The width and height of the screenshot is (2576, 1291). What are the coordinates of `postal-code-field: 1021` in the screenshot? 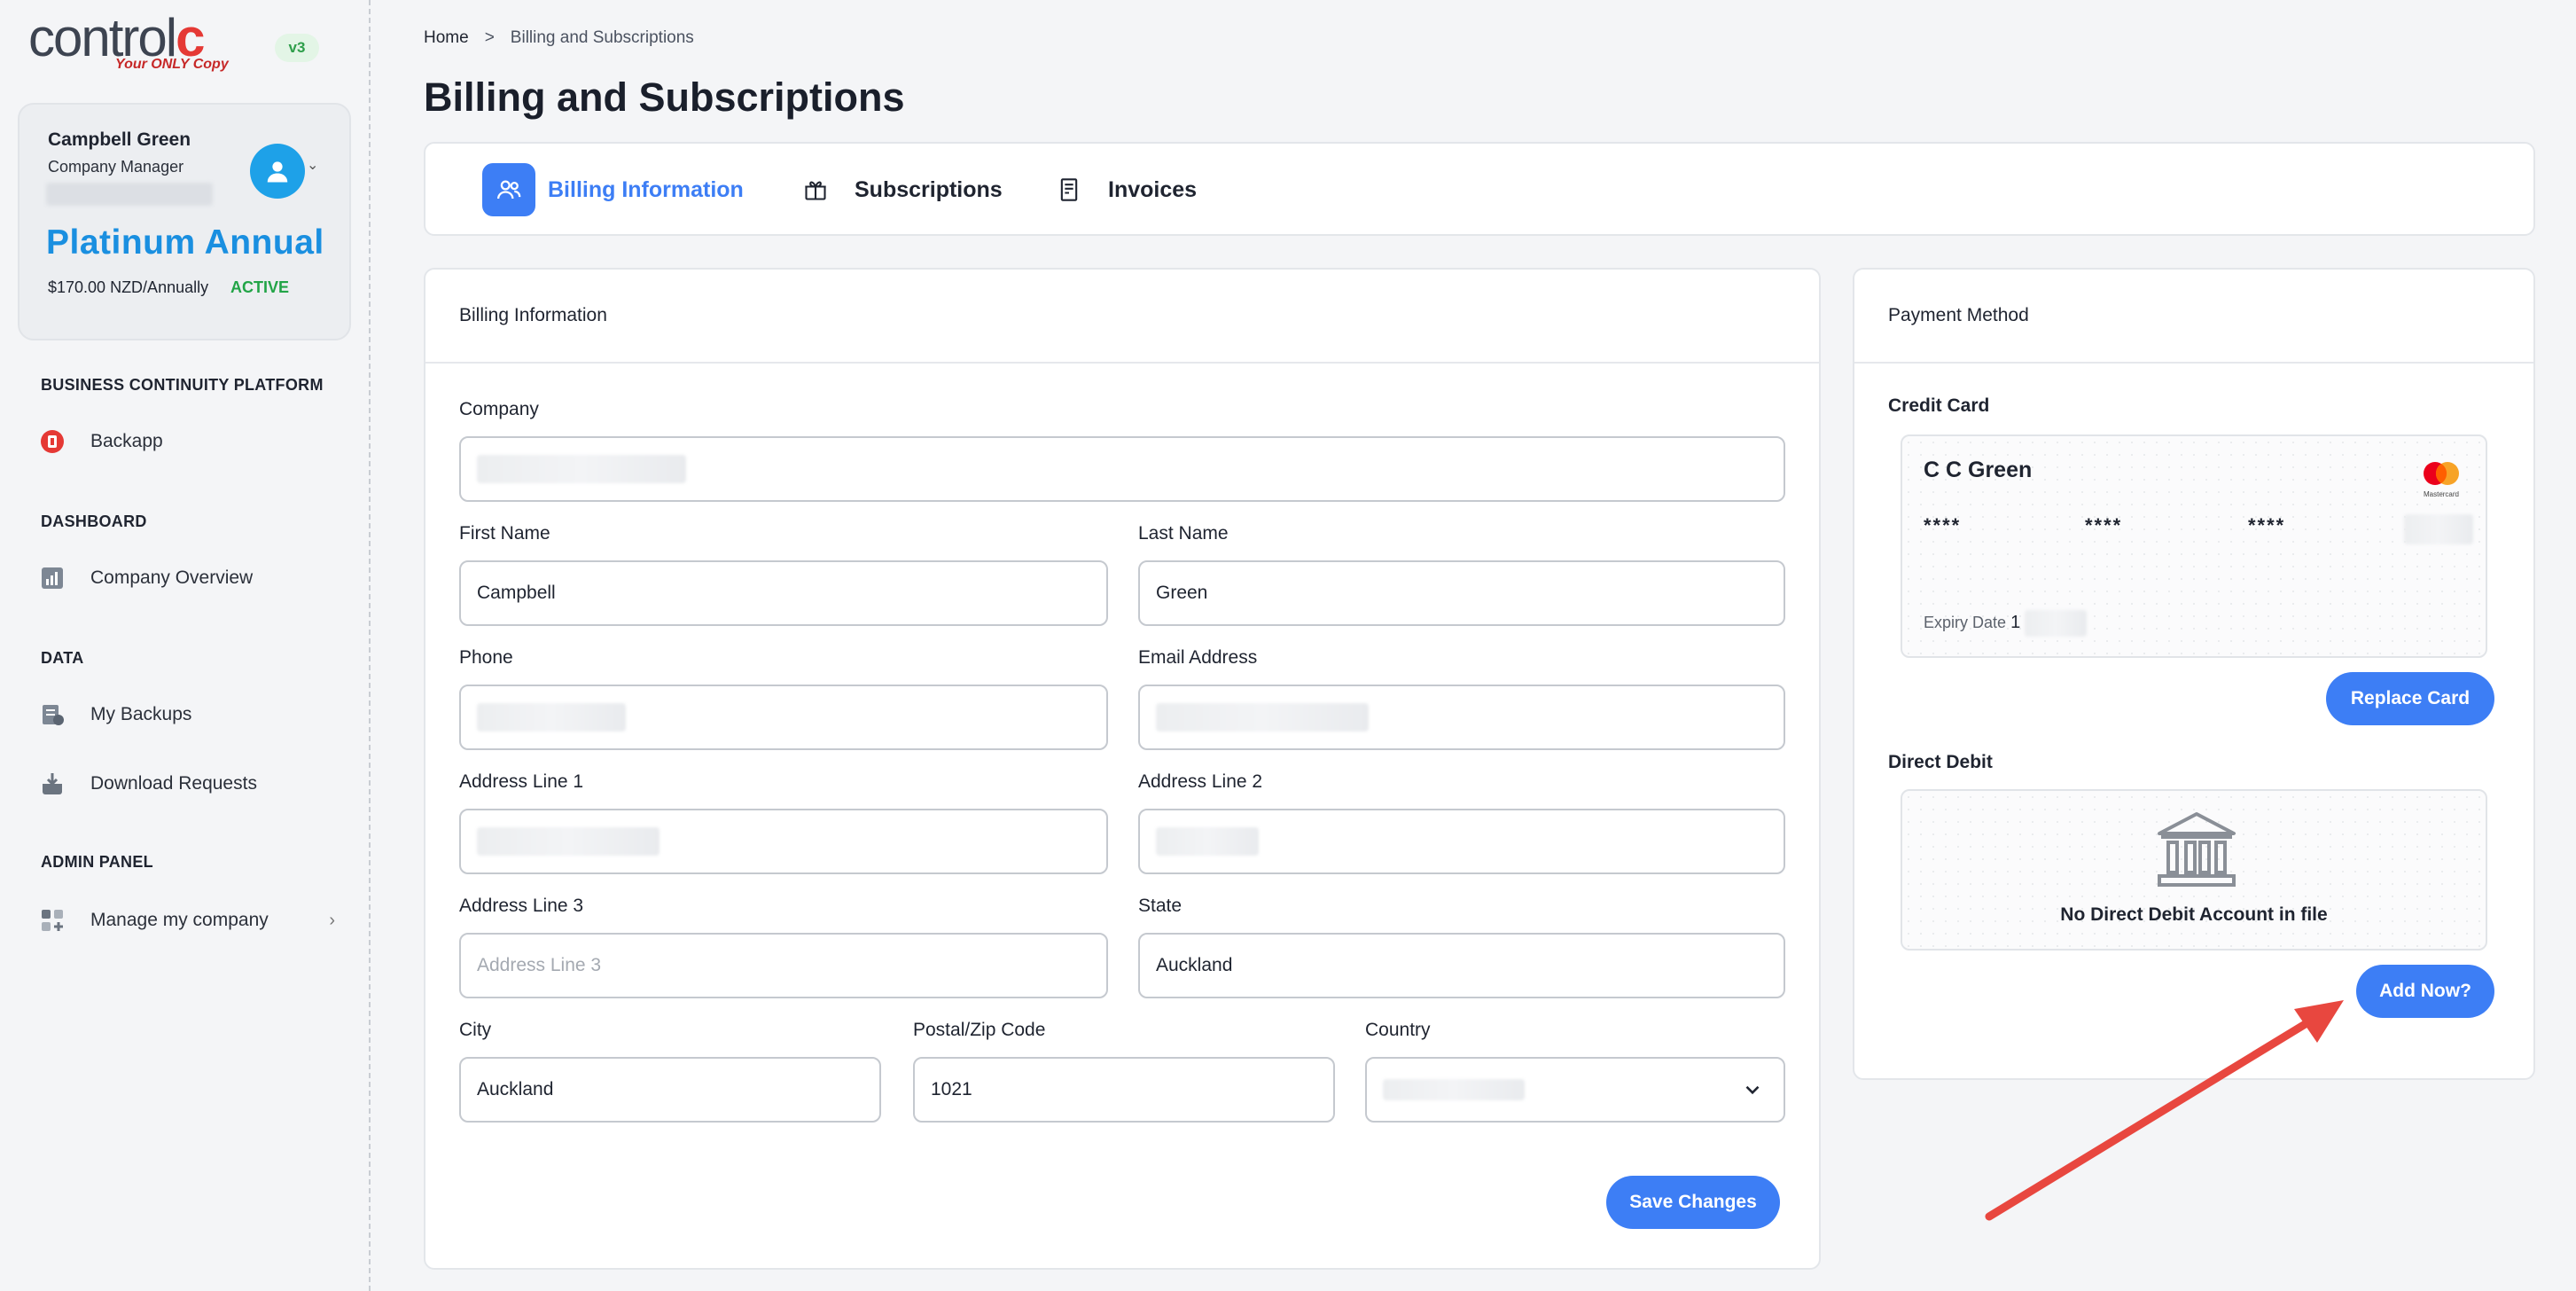 It's located at (1124, 1090).